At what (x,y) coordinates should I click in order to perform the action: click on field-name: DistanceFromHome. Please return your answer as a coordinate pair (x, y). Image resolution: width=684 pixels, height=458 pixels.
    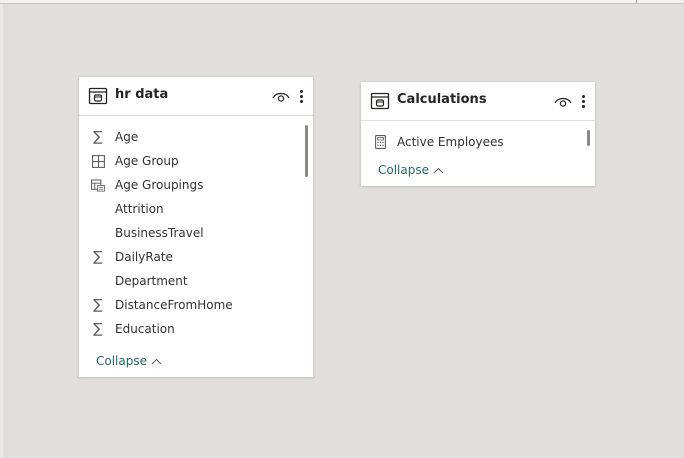
    Looking at the image, I should click on (174, 305).